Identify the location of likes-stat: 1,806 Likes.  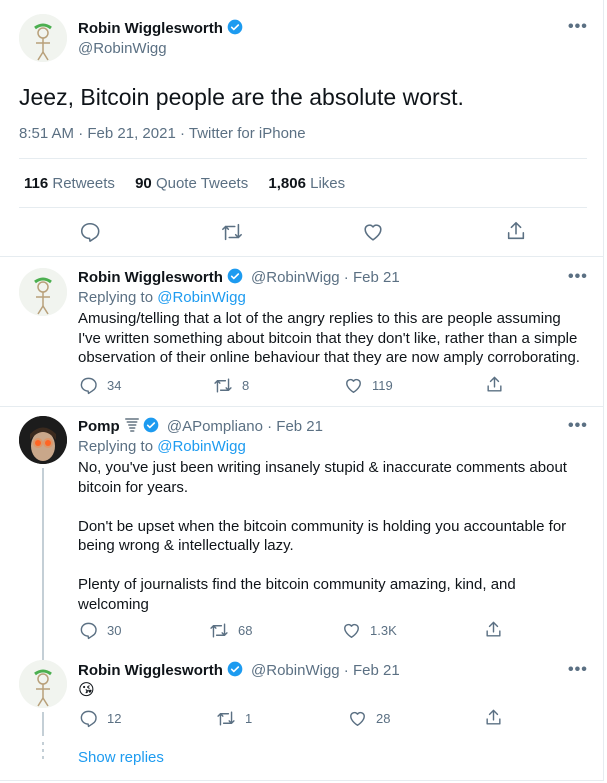
(306, 183).